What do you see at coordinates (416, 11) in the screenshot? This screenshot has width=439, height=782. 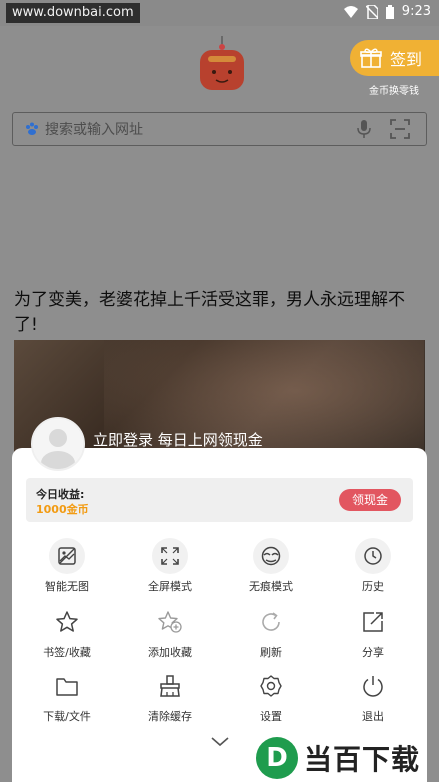 I see `clock: 9:23` at bounding box center [416, 11].